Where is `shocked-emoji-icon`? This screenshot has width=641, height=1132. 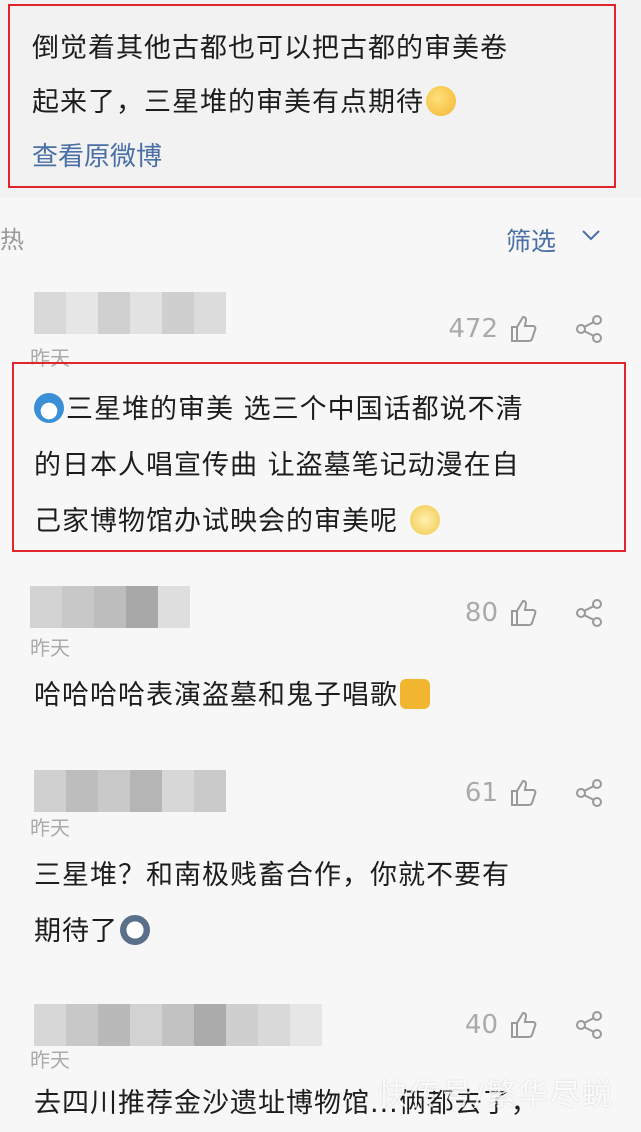 shocked-emoji-icon is located at coordinates (135, 930).